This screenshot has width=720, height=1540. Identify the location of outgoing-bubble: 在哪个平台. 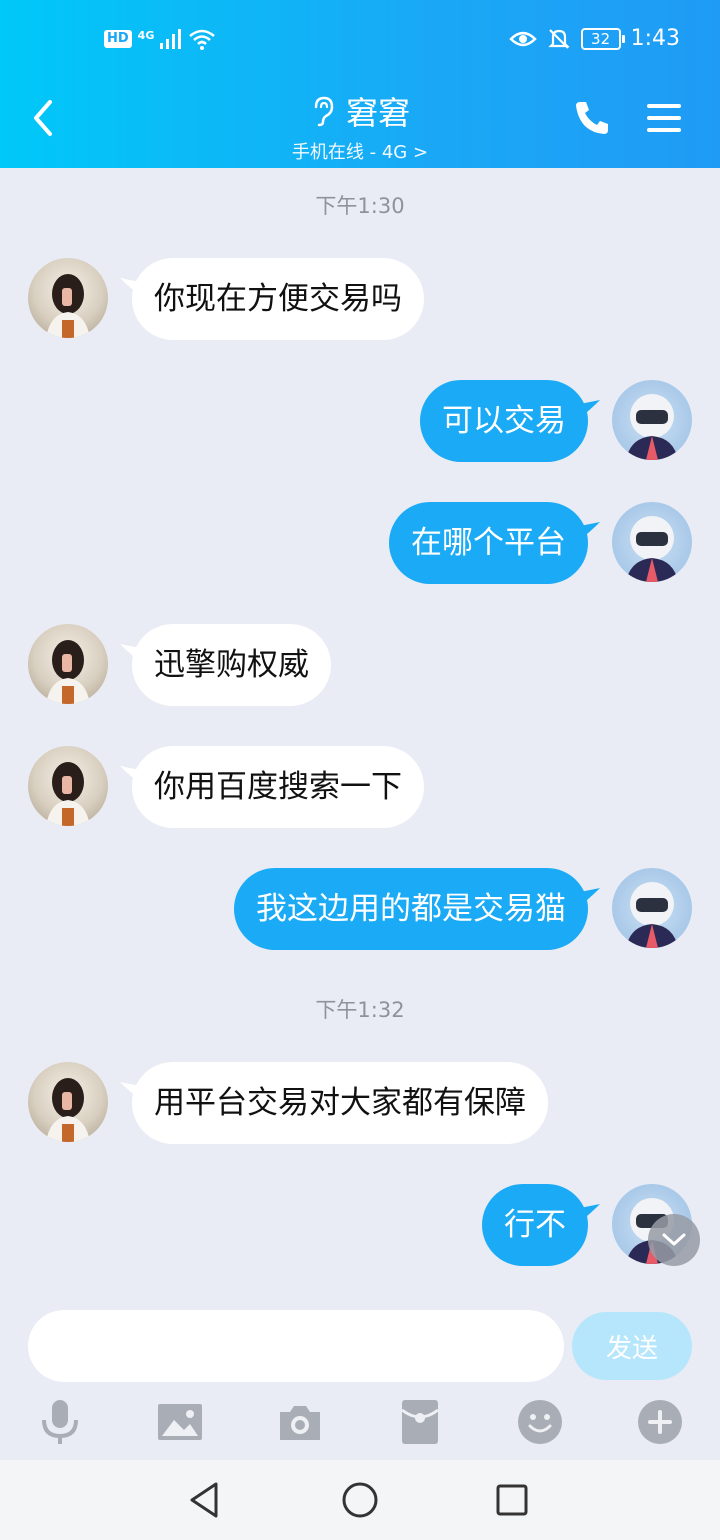
(488, 543).